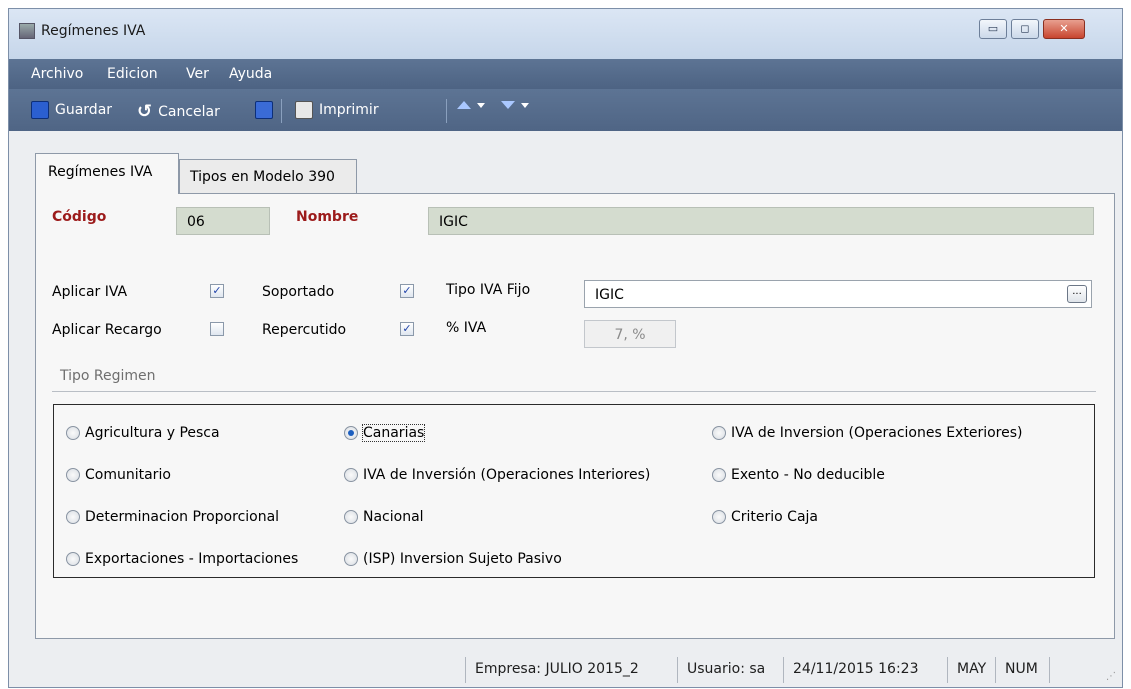 The height and width of the screenshot is (689, 1131). What do you see at coordinates (223, 221) in the screenshot?
I see `codigo-field: 06` at bounding box center [223, 221].